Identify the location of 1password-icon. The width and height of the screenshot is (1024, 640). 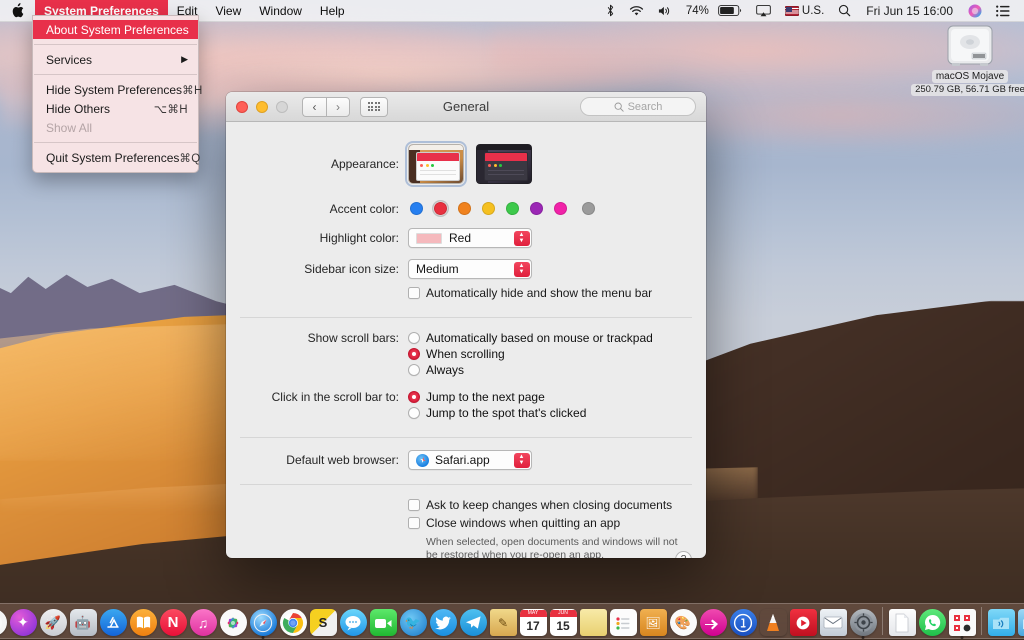
(743, 622).